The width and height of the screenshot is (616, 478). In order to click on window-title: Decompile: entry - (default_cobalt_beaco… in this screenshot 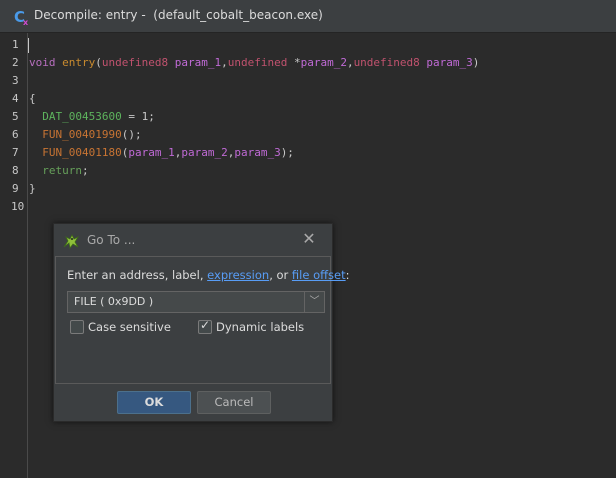, I will do `click(178, 15)`.